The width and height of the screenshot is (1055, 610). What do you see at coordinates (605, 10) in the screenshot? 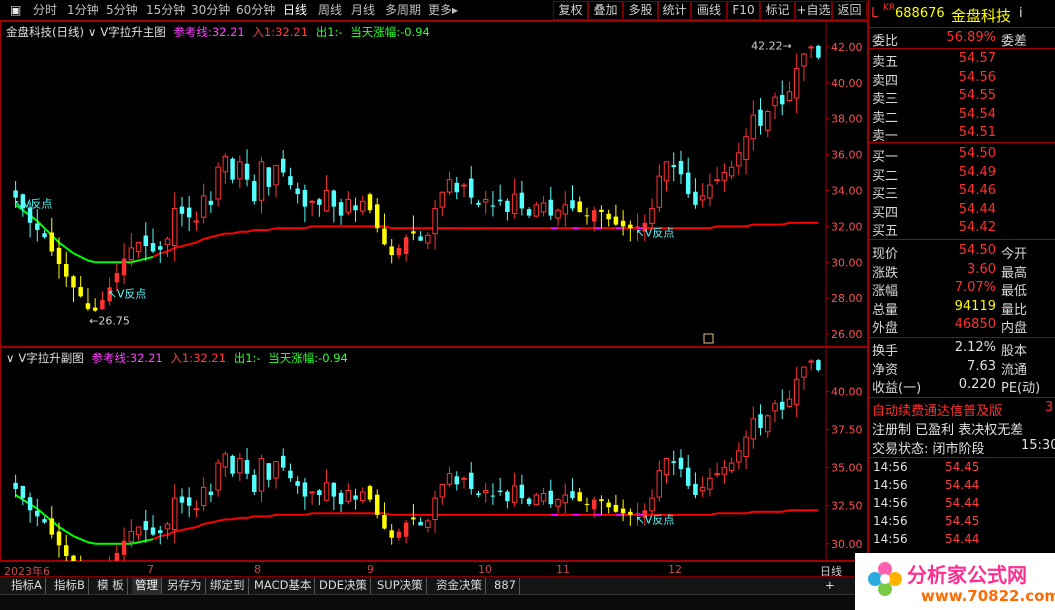
I see `overlay-button: 叠加` at bounding box center [605, 10].